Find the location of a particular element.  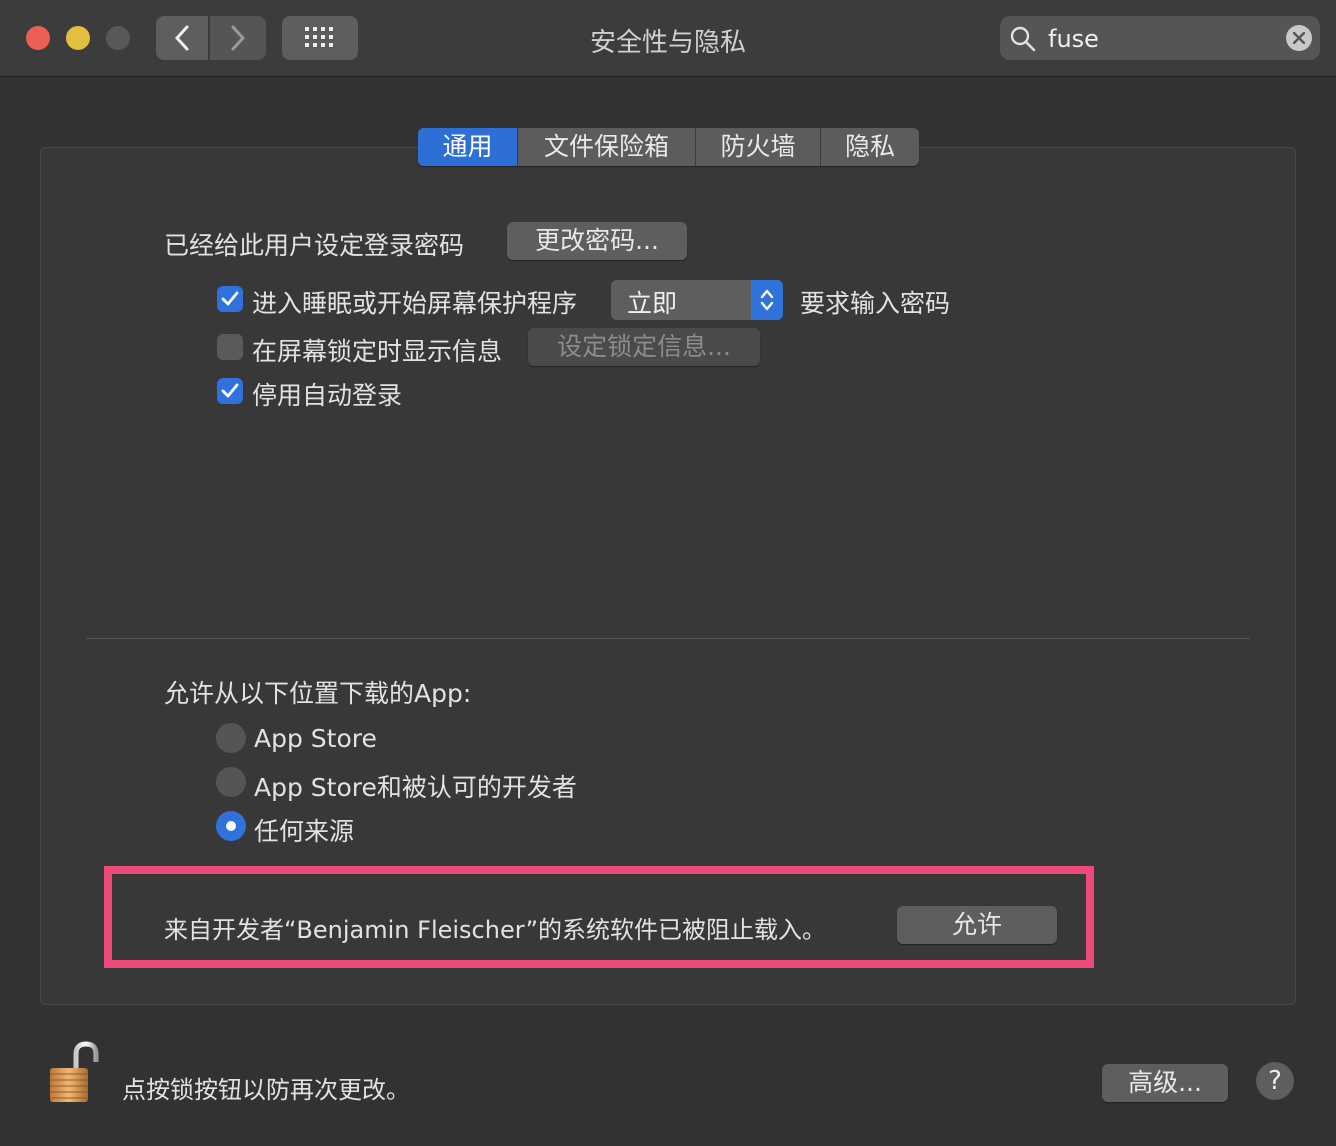

select-value: 立即 is located at coordinates (652, 303).